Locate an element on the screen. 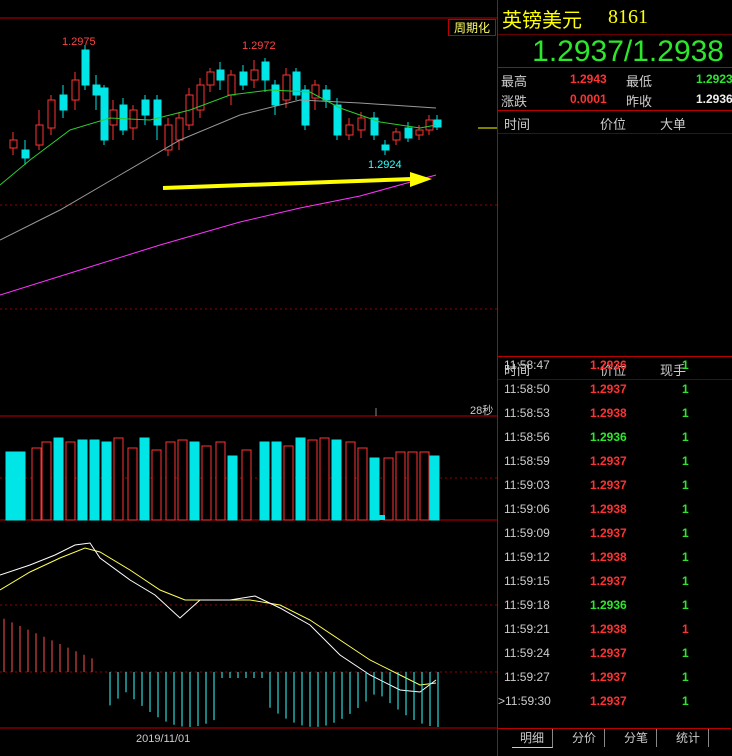 The height and width of the screenshot is (756, 732). tick-time: 11:59:15 is located at coordinates (527, 581).